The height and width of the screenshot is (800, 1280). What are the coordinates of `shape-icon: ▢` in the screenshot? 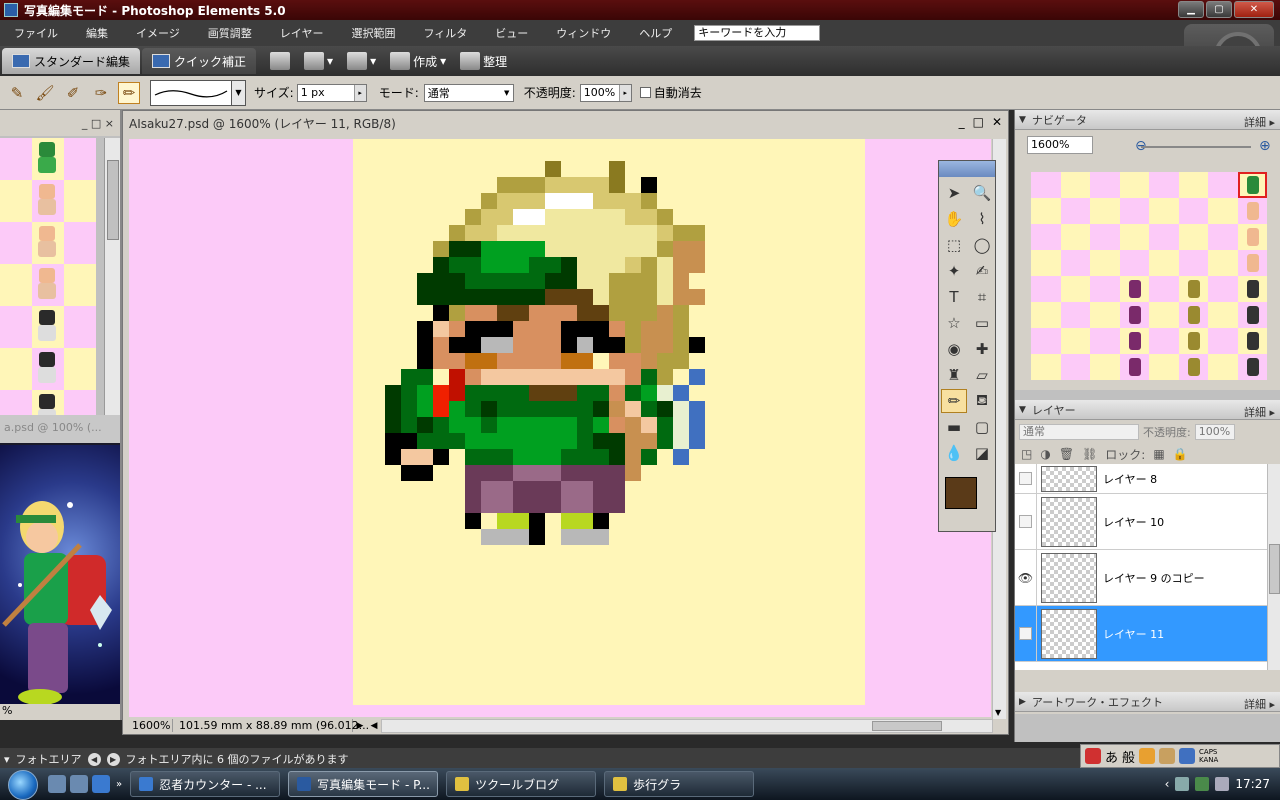 It's located at (982, 427).